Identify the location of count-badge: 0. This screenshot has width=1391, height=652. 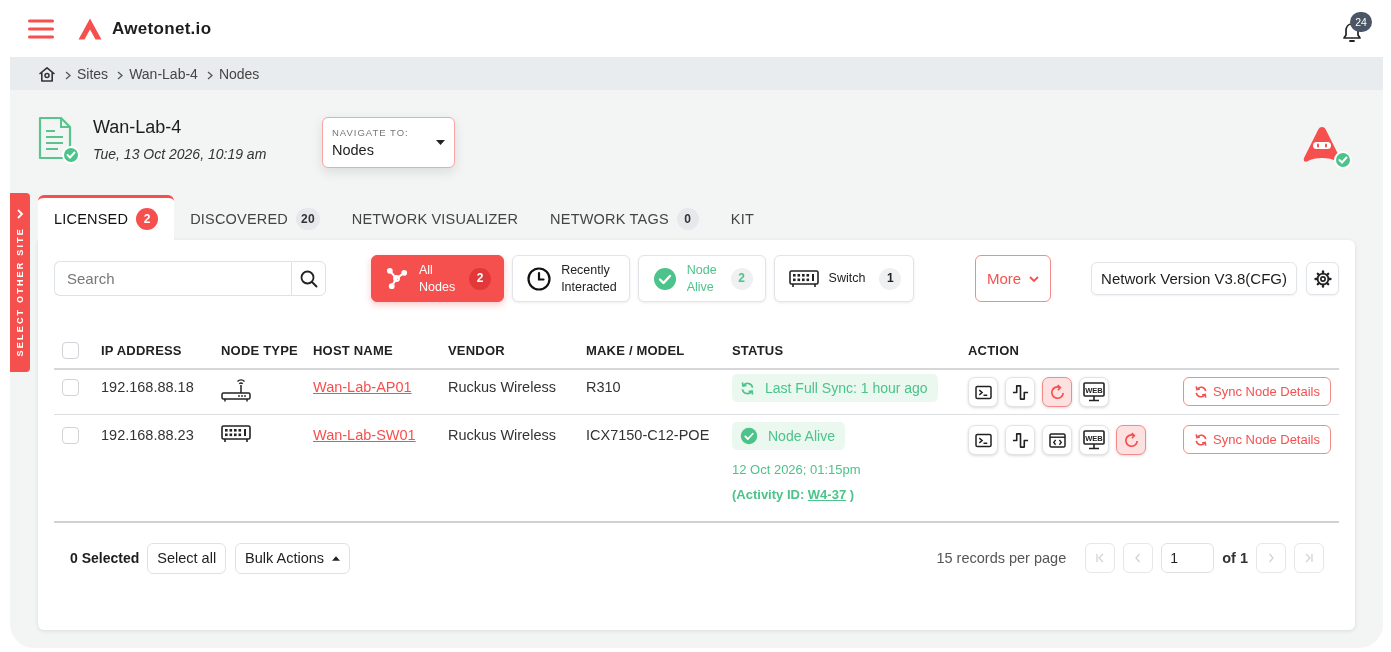
(687, 219).